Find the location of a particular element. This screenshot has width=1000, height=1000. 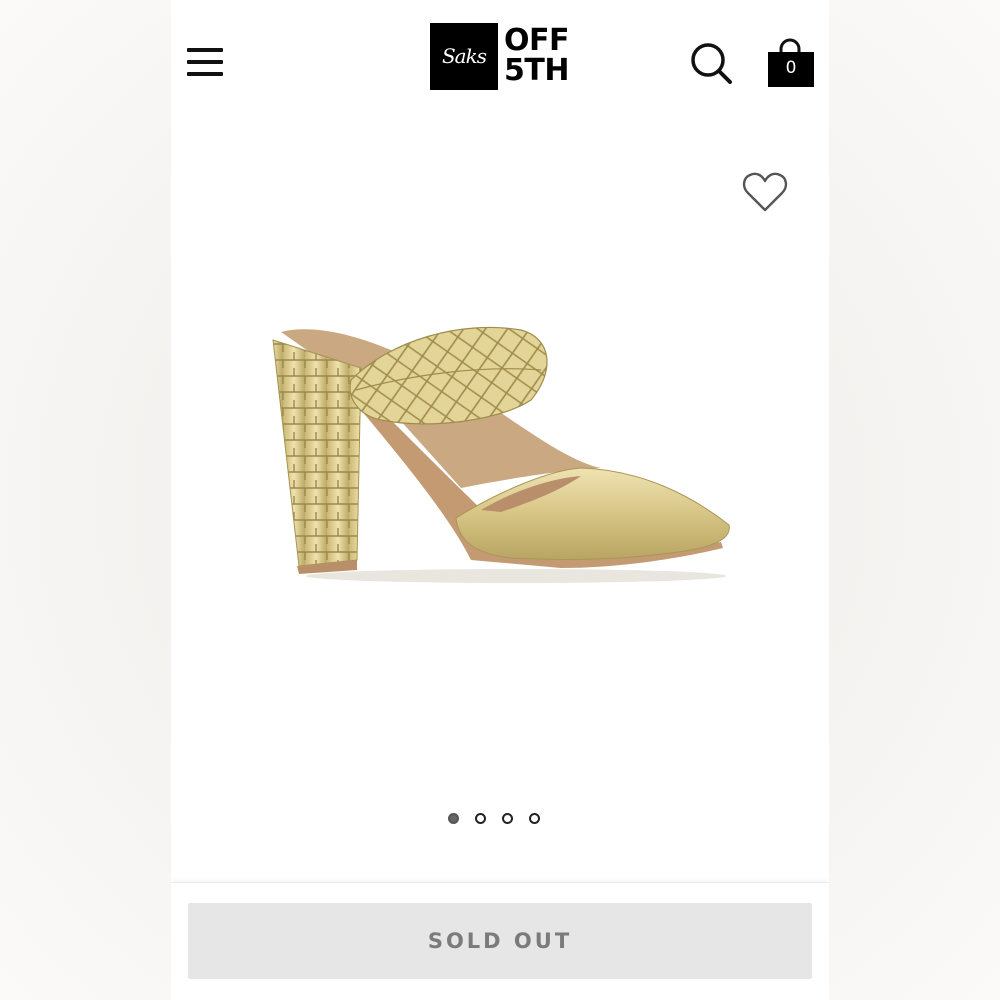

logo-wordmark: OFF 5TH is located at coordinates (537, 55).